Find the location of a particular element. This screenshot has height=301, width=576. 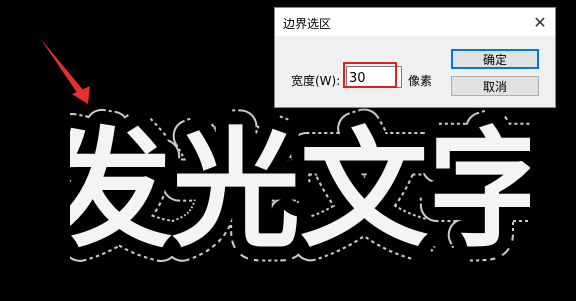

width-input-box is located at coordinates (374, 77).